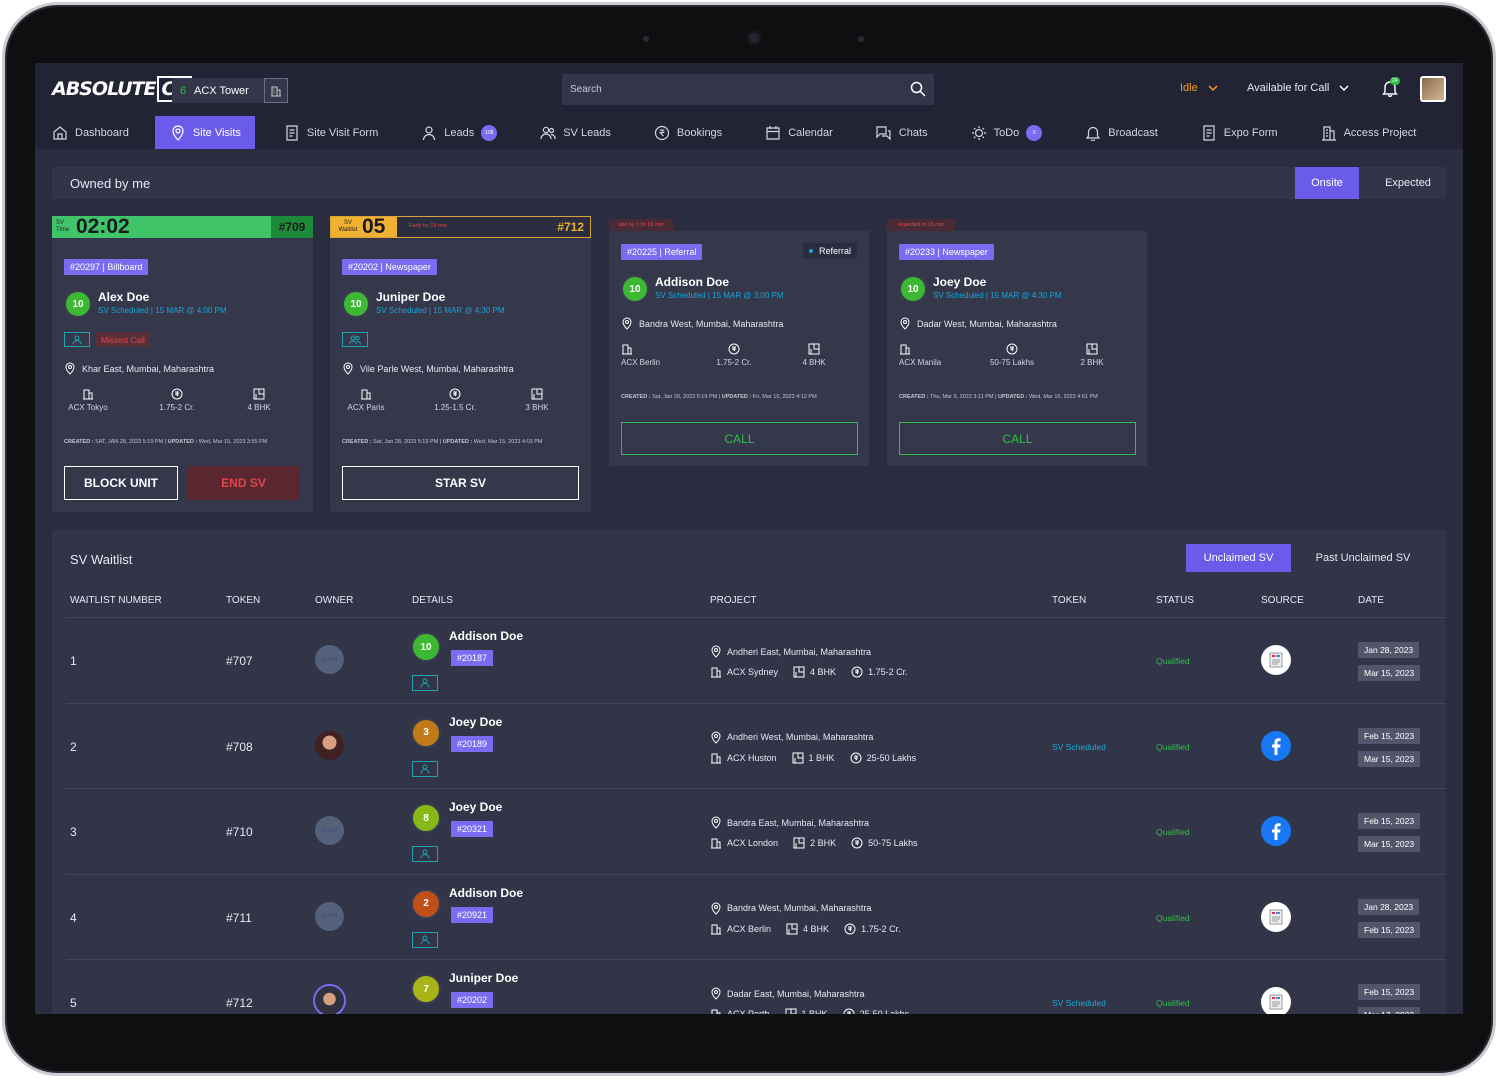 Image resolution: width=1499 pixels, height=1079 pixels. Describe the element at coordinates (457, 132) in the screenshot. I see `nav-item-leads: Leads 108` at that location.